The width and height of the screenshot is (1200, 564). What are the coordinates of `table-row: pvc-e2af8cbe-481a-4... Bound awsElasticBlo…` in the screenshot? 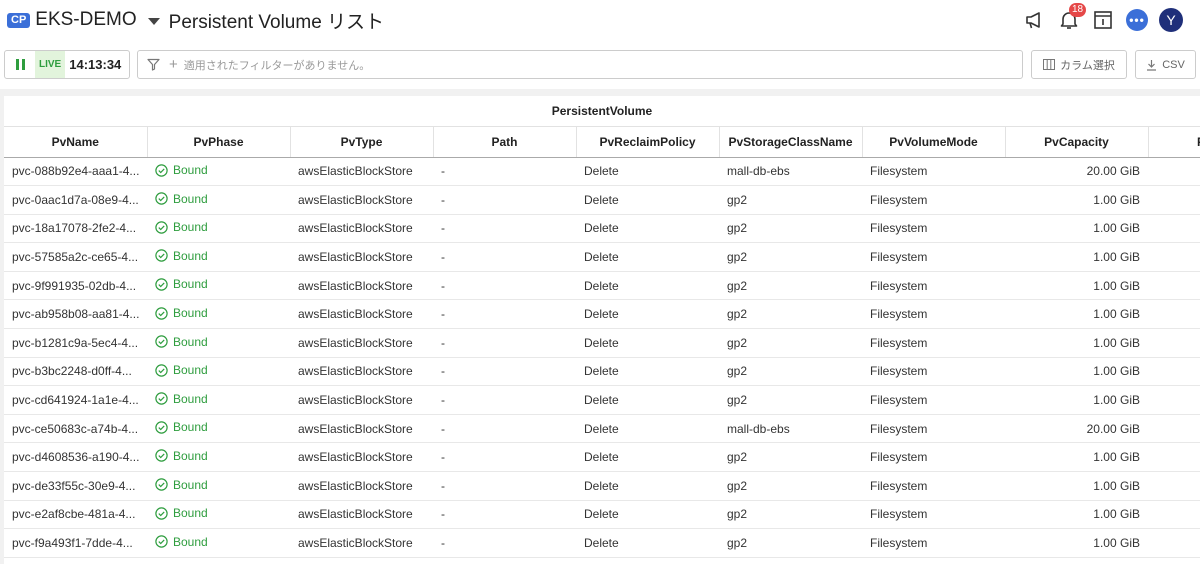 It's located at (602, 515).